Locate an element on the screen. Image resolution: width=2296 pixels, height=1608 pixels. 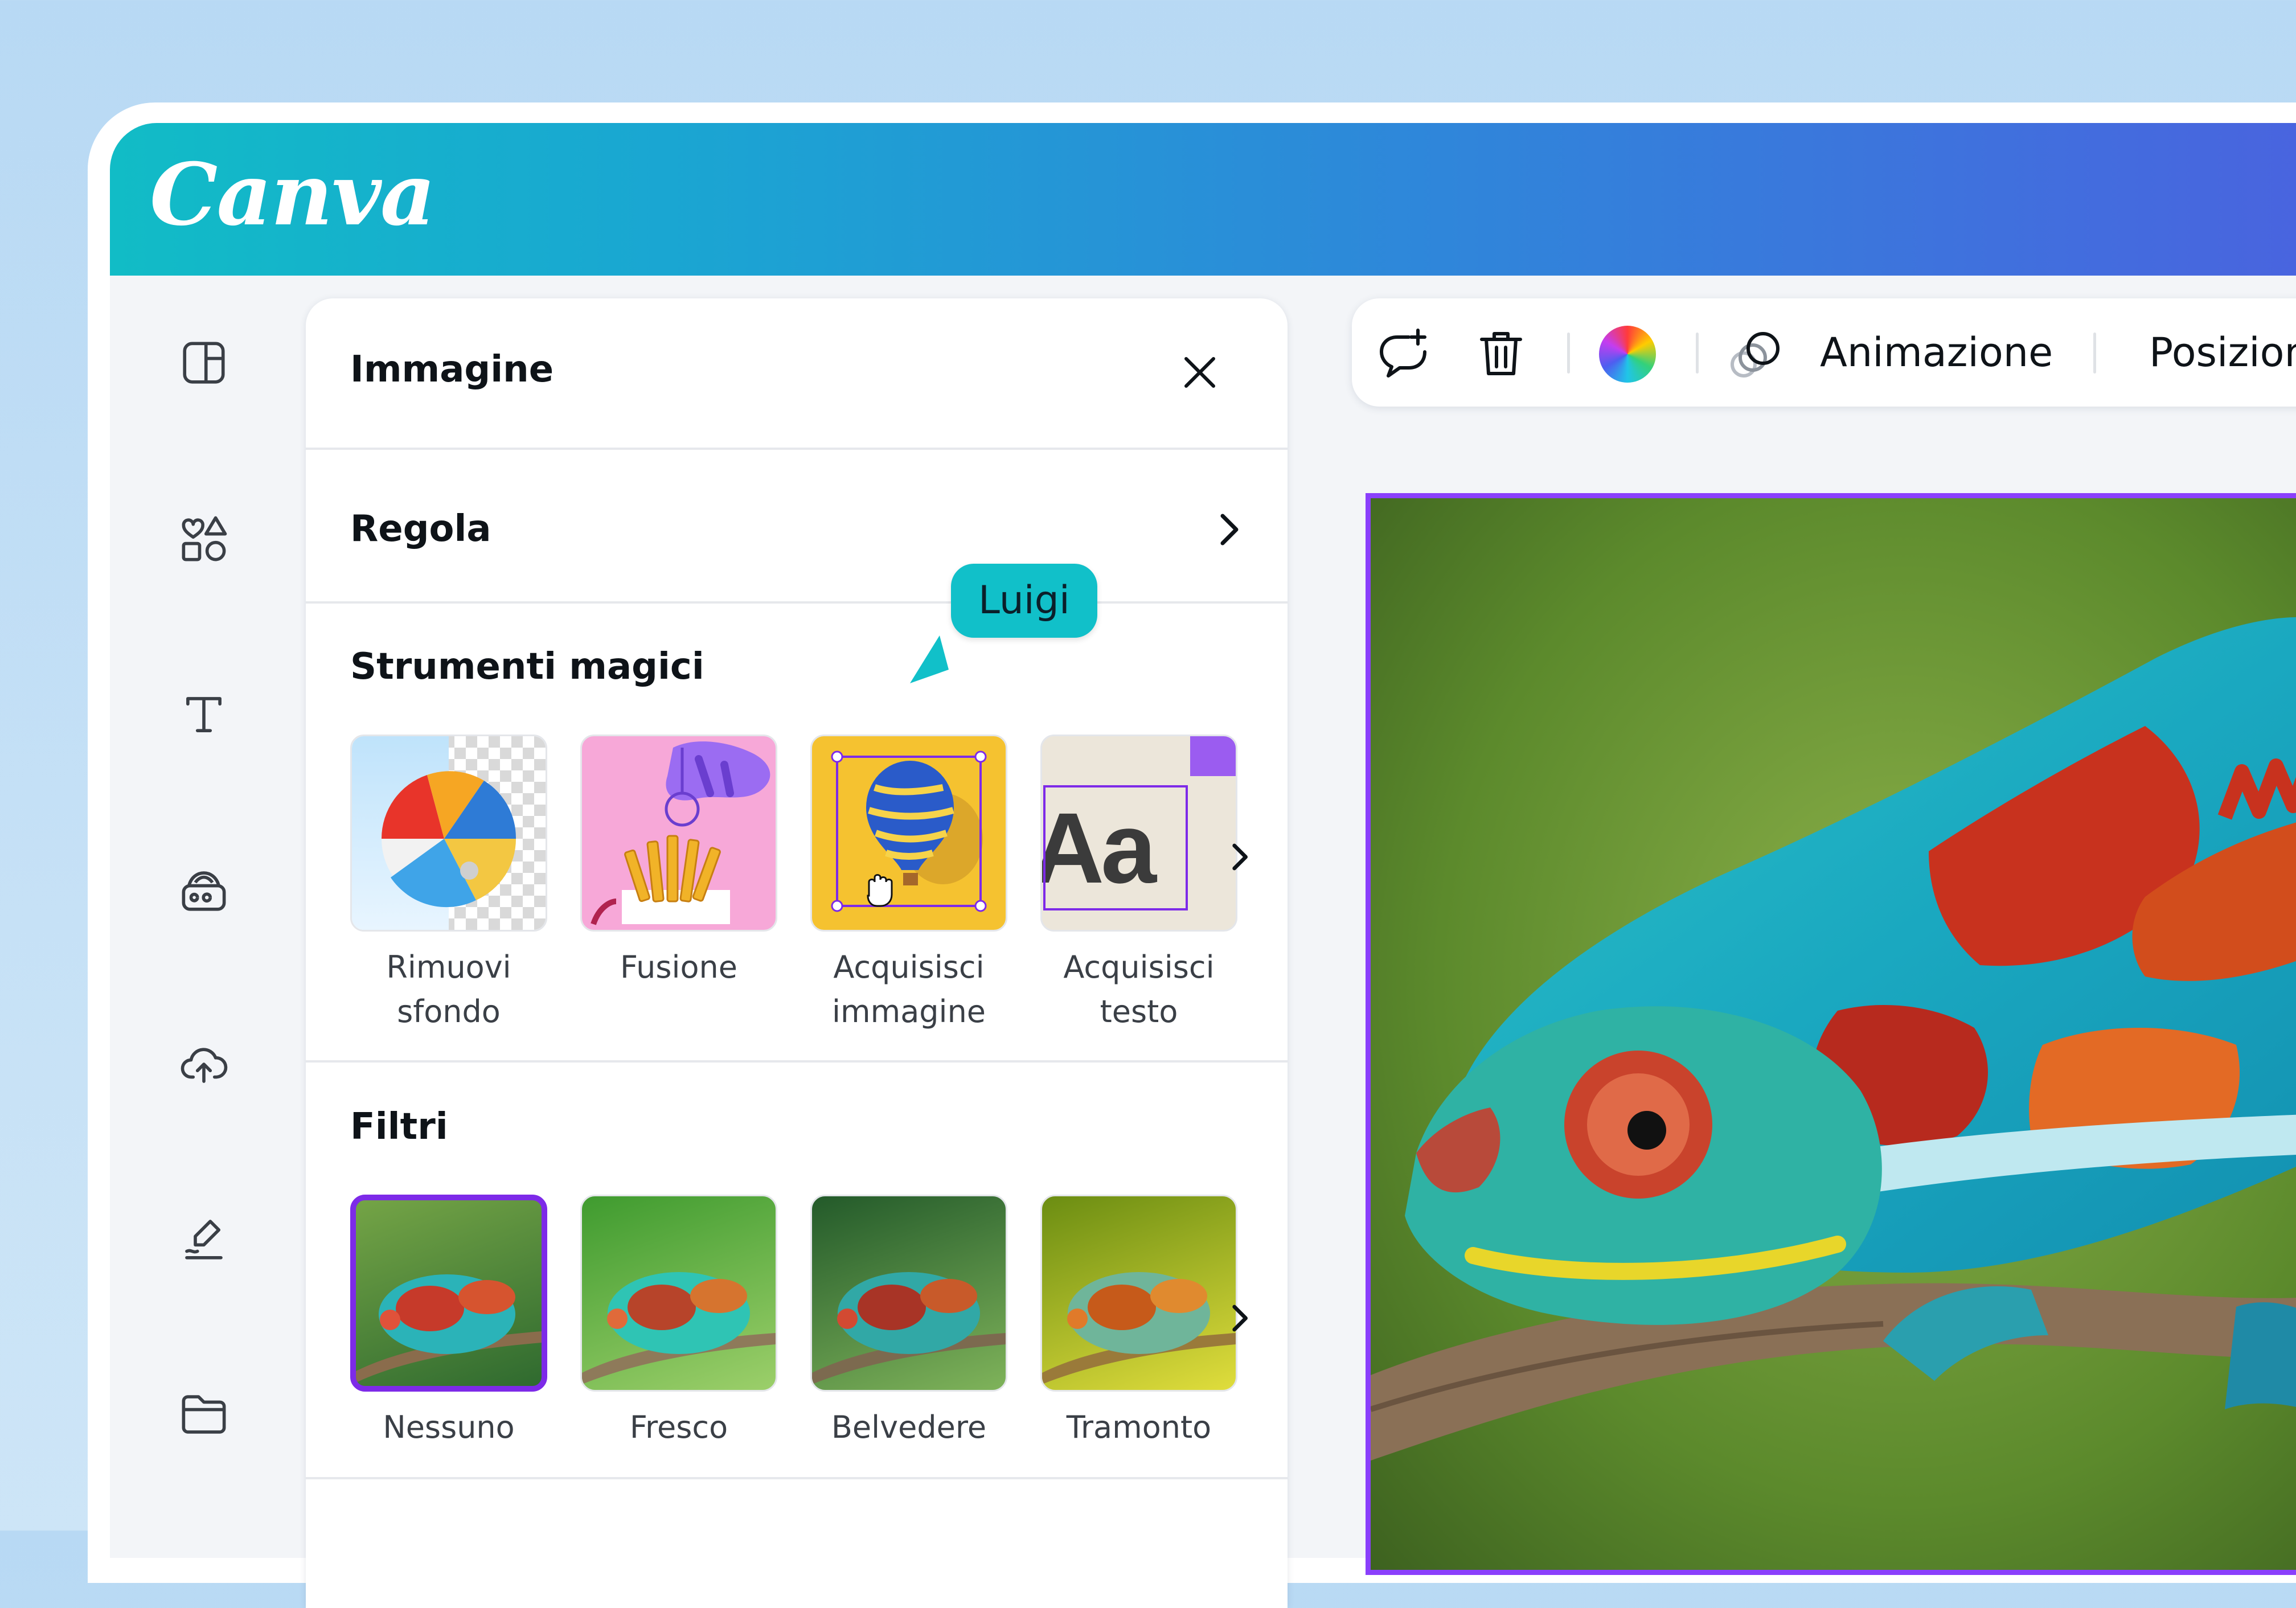
position-button: Posizion is located at coordinates (2222, 352).